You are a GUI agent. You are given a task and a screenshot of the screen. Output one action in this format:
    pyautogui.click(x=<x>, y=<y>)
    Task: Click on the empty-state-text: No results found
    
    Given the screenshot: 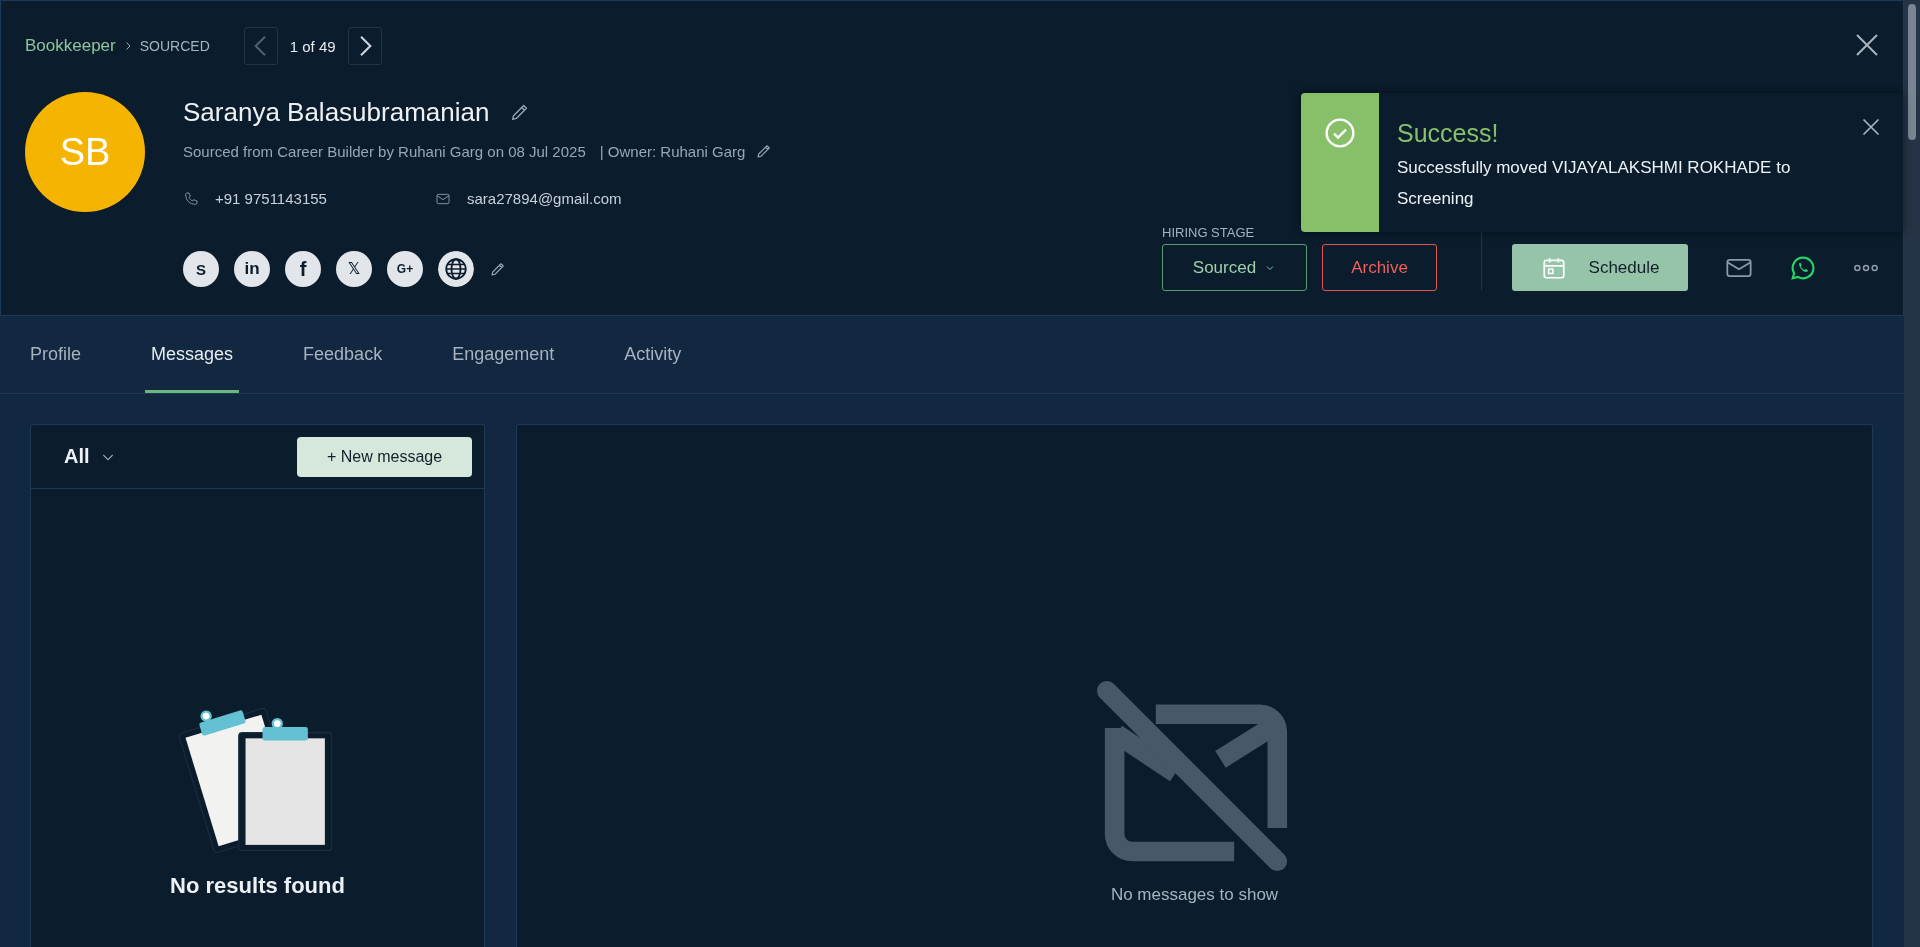 What is the action you would take?
    pyautogui.click(x=257, y=886)
    